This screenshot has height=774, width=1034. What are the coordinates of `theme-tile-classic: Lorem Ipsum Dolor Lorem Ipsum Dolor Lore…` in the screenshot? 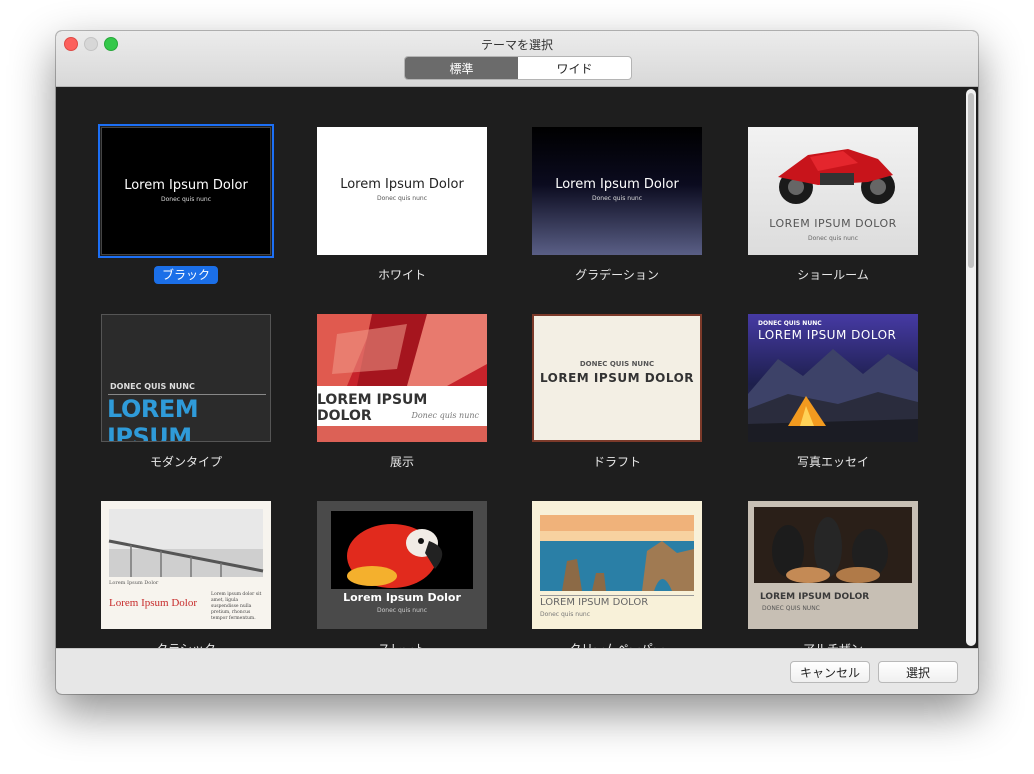 It's located at (186, 574).